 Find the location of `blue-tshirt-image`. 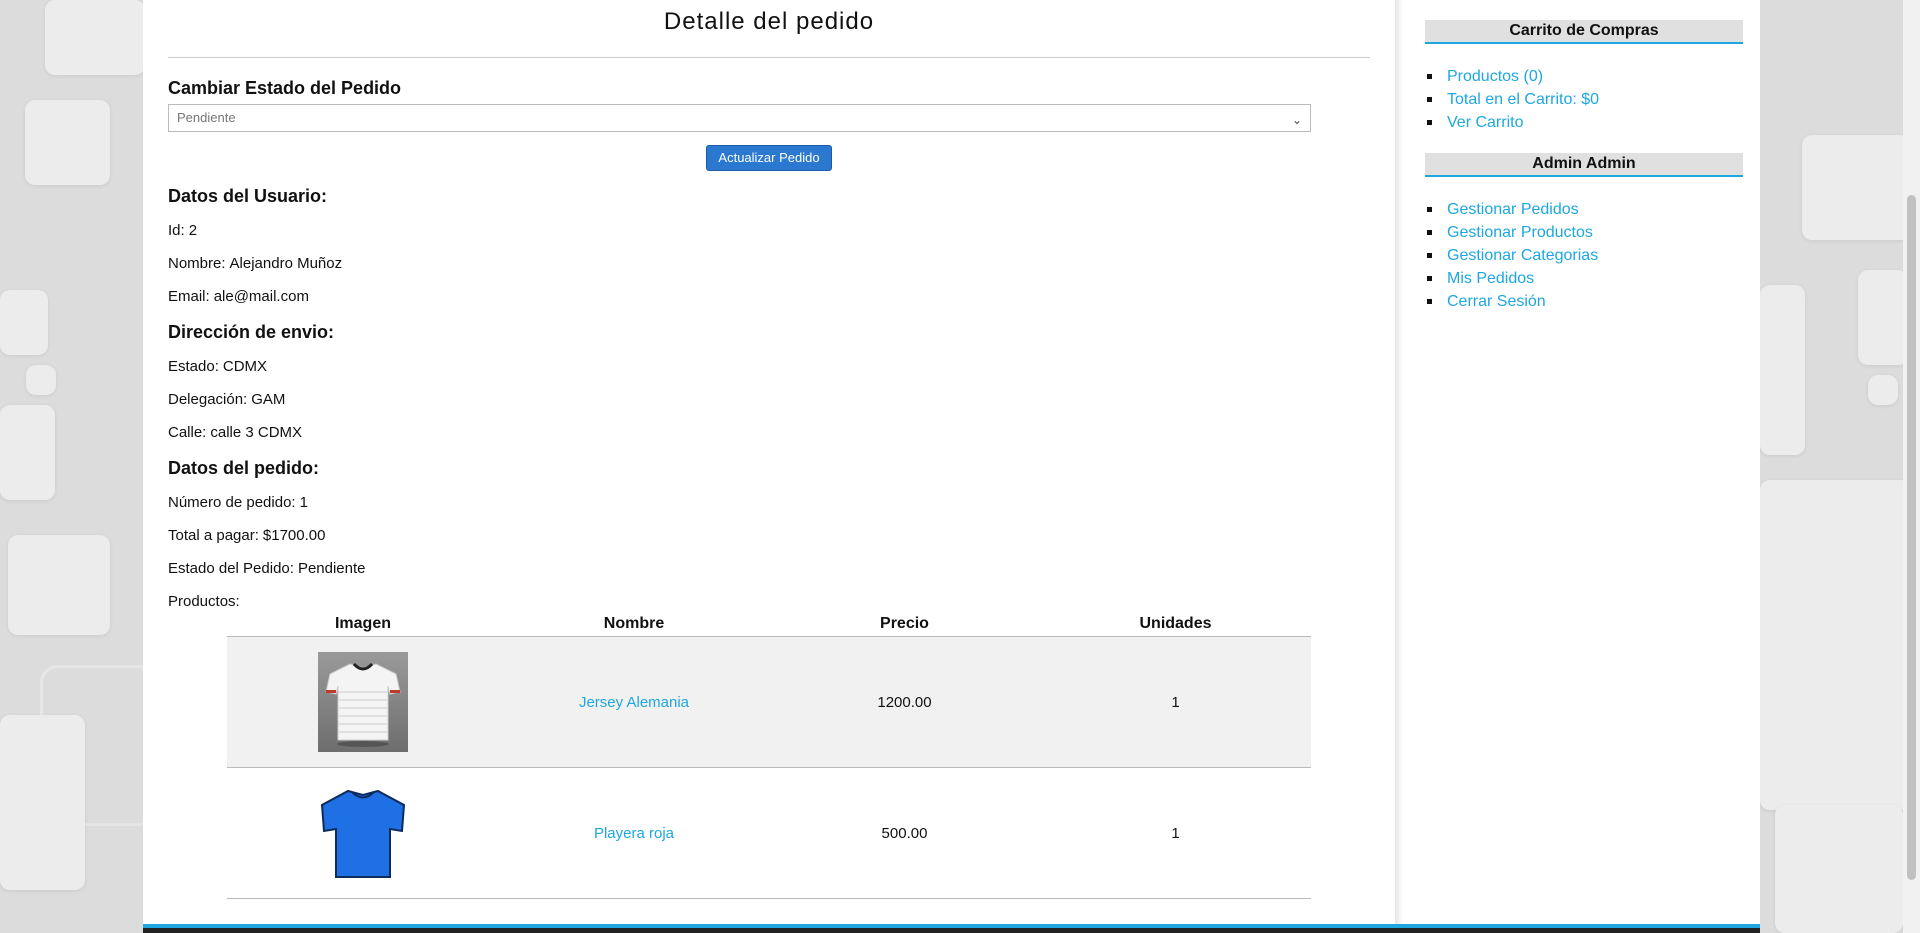

blue-tshirt-image is located at coordinates (363, 833).